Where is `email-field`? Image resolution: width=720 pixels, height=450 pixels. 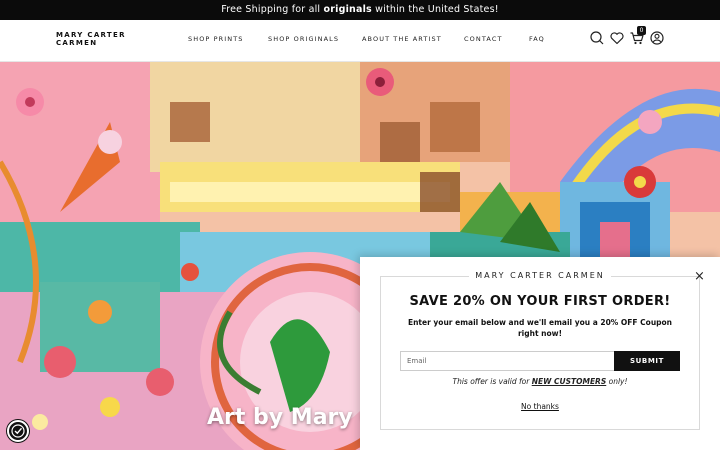 email-field is located at coordinates (507, 361).